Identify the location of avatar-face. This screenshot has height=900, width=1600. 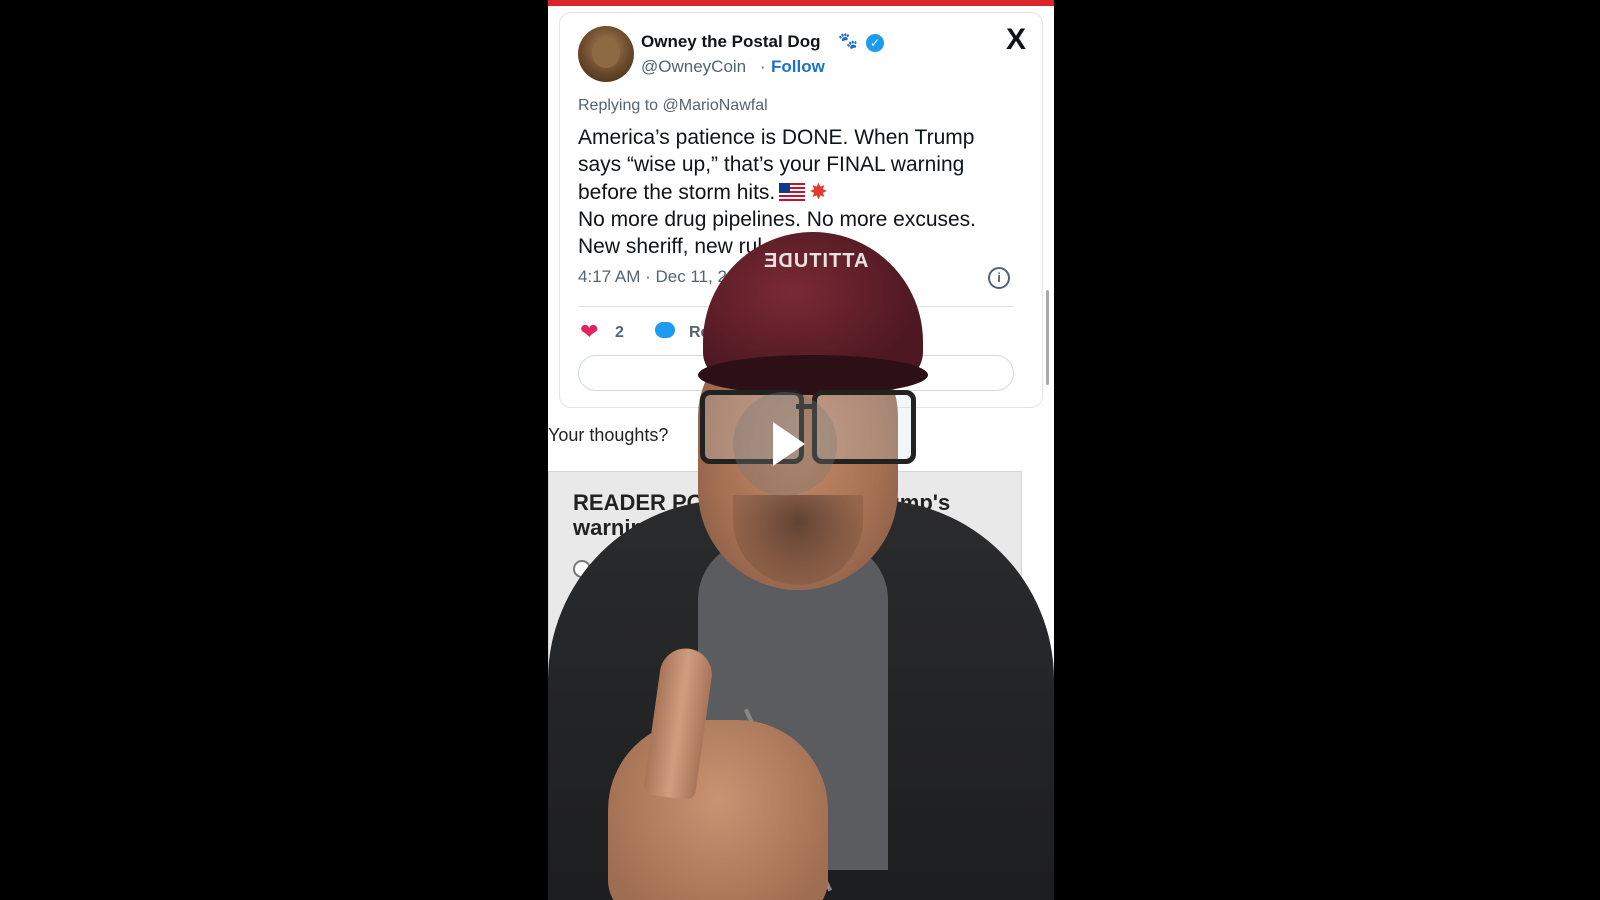
(606, 53).